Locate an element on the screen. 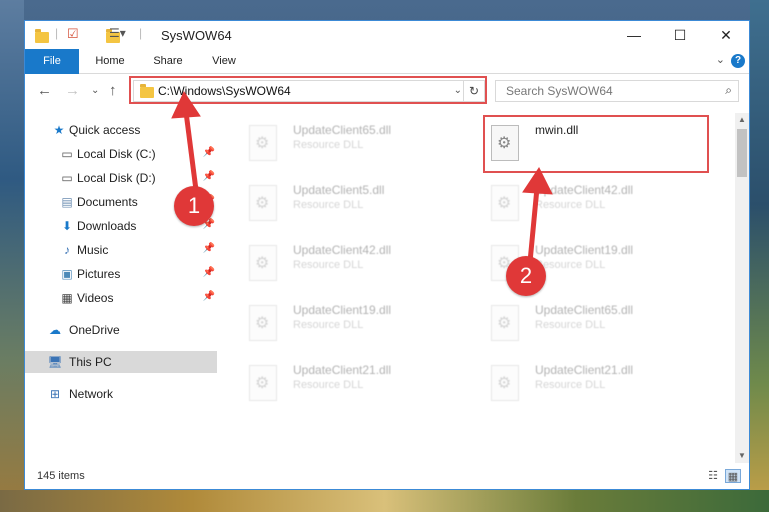  back-arrow-icon: ← is located at coordinates (44, 90).